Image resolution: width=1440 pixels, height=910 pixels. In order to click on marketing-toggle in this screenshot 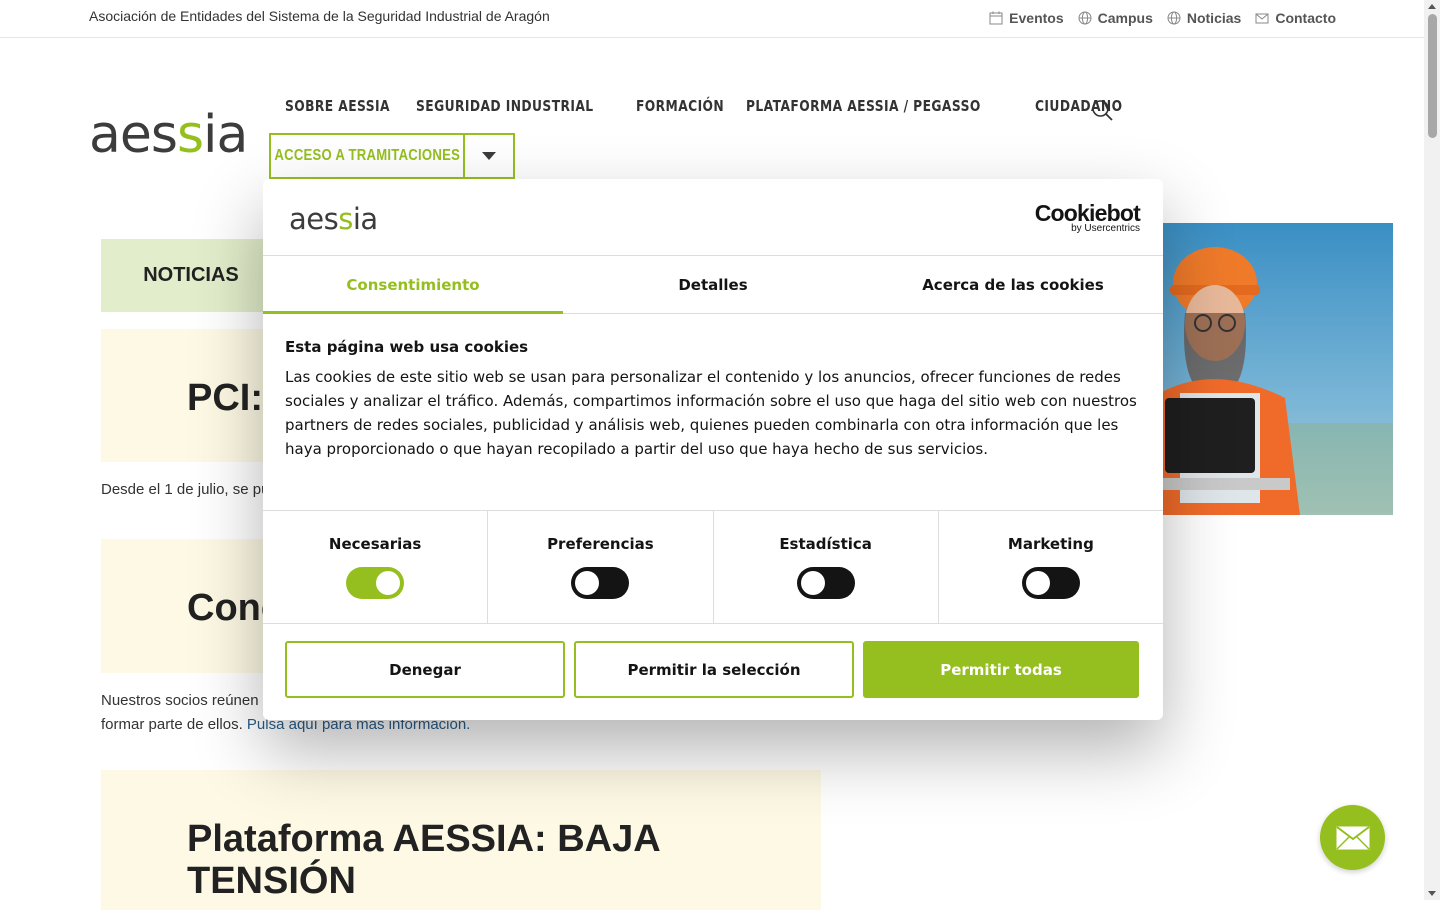, I will do `click(1050, 583)`.